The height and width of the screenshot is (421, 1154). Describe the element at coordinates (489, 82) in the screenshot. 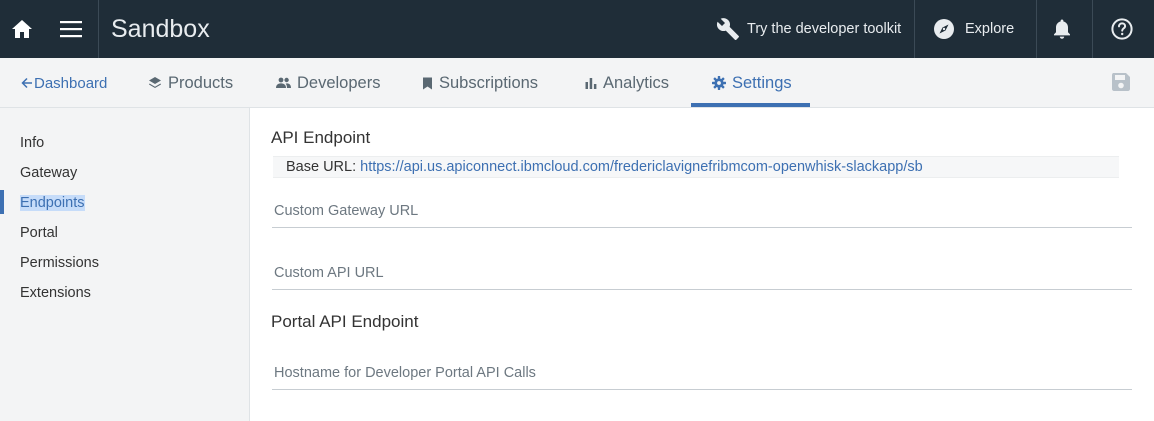

I see `tab-label: Subscriptions` at that location.